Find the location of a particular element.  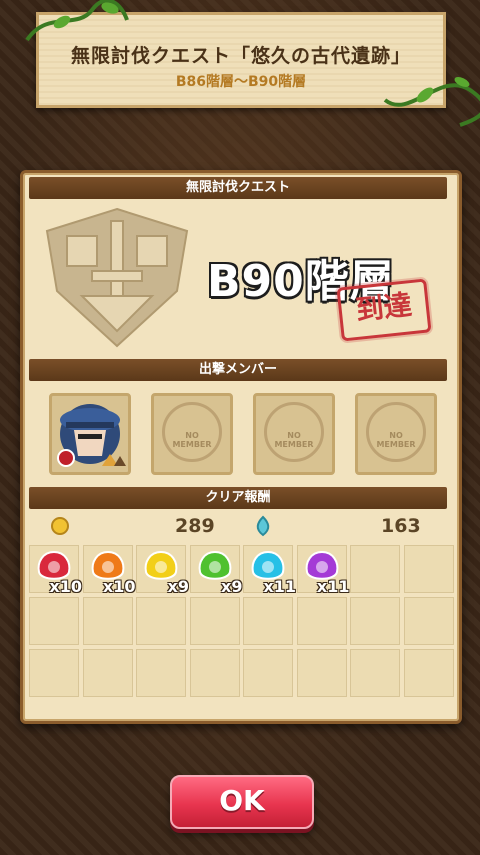

quest-header: 無限討伐クエスト is located at coordinates (238, 188).